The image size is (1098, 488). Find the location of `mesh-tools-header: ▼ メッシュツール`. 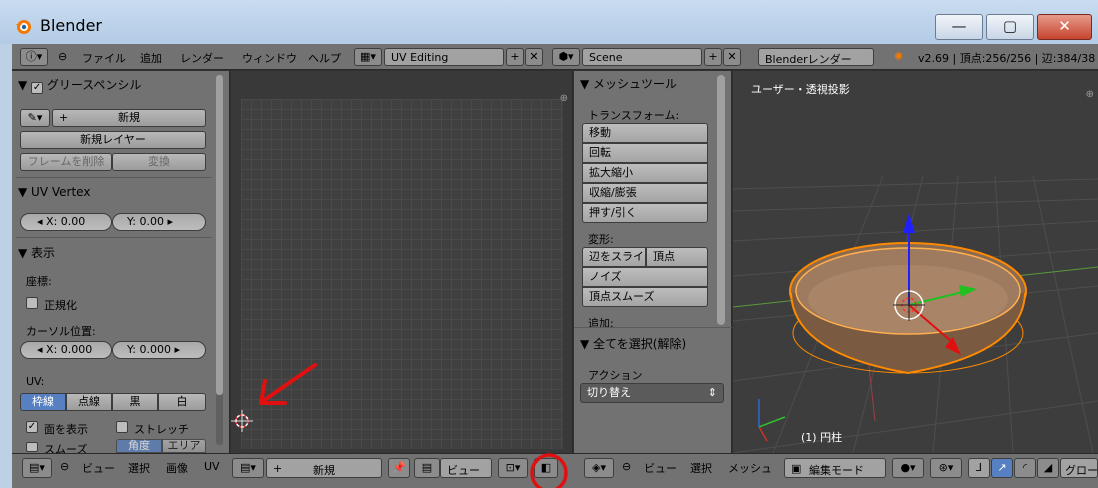

mesh-tools-header: ▼ メッシュツール is located at coordinates (628, 83).